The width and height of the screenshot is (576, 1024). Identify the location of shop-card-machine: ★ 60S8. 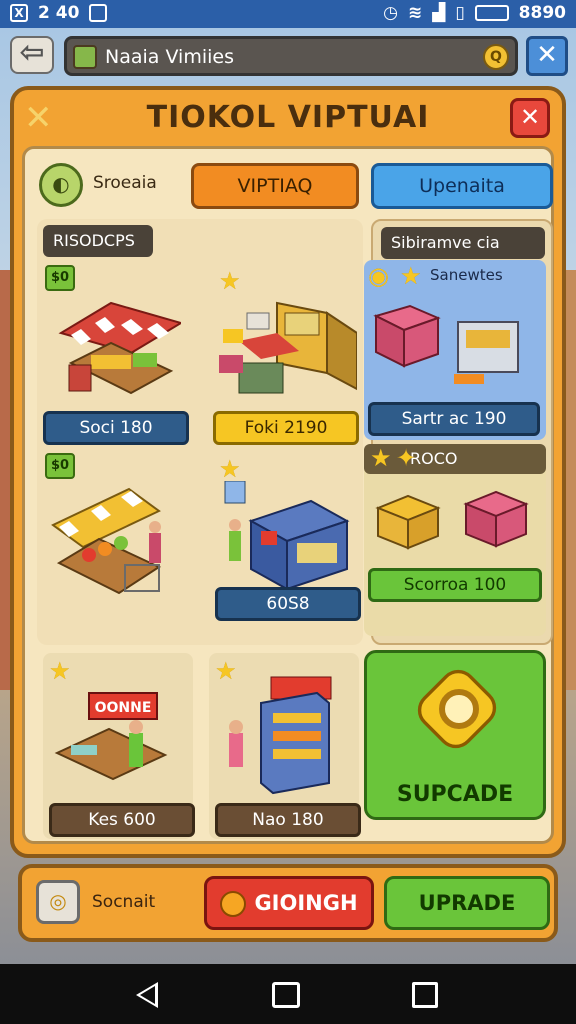
(285, 545).